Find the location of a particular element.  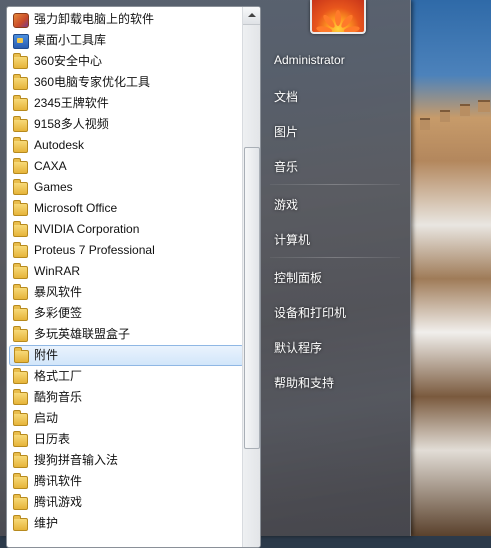

program-folder-baofeng: 暴风软件 is located at coordinates (133, 292).